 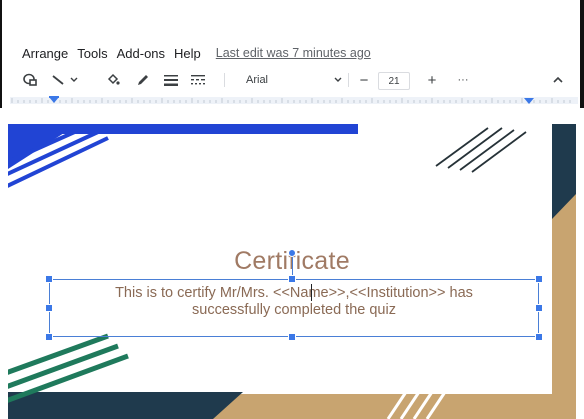 I want to click on border-dash-icon, so click(x=198, y=80).